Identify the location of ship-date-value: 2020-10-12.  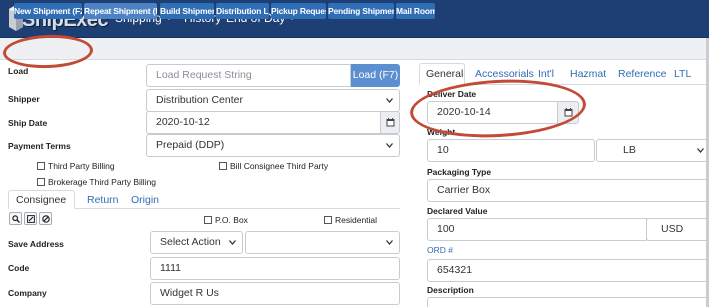
(183, 122).